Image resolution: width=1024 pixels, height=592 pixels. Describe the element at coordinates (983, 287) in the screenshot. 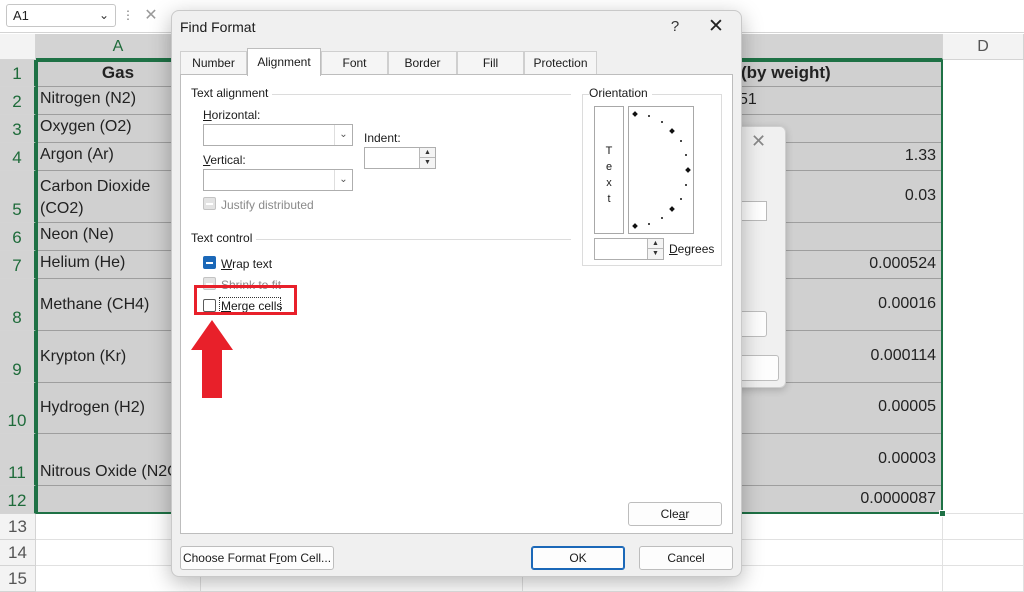

I see `column-d-cells` at that location.